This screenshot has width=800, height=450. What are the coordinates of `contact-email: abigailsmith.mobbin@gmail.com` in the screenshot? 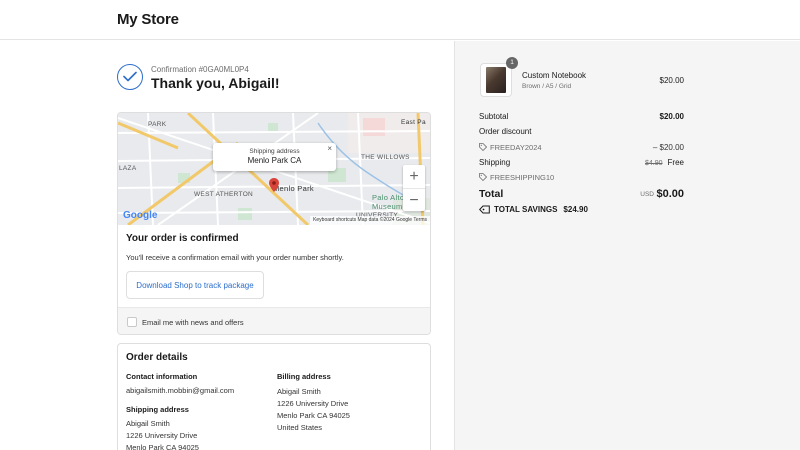 It's located at (180, 390).